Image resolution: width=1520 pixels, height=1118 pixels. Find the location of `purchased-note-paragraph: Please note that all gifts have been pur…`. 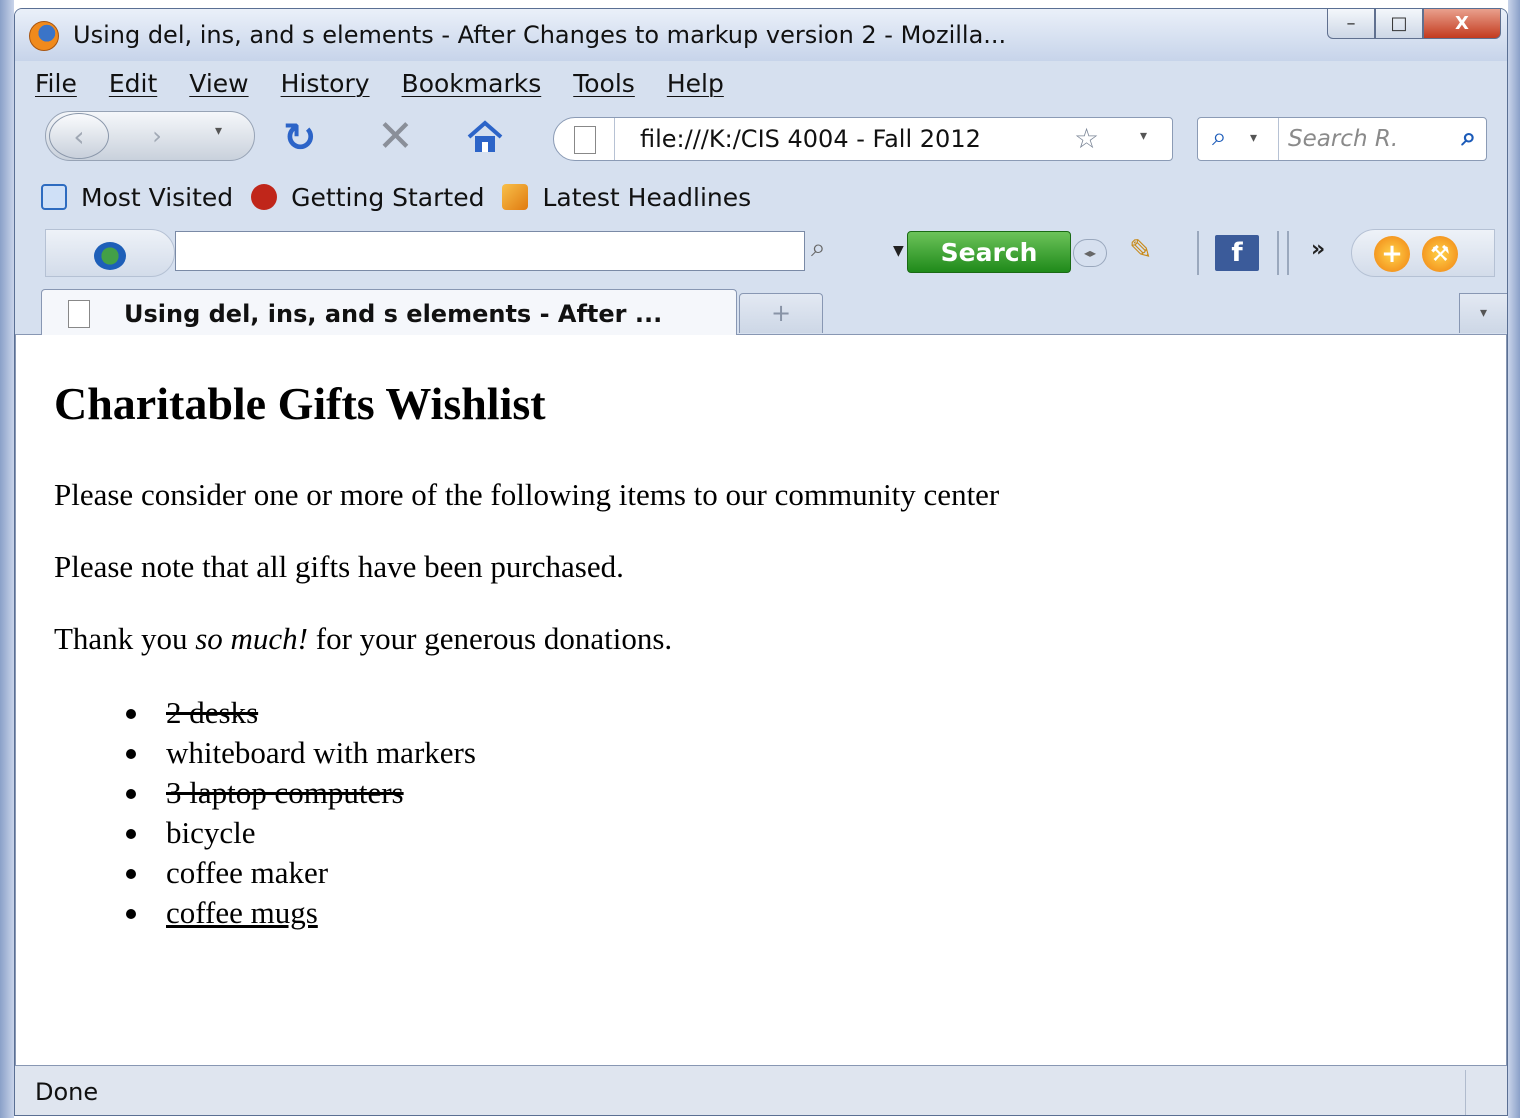

purchased-note-paragraph: Please note that all gifts have been pur… is located at coordinates (339, 566).